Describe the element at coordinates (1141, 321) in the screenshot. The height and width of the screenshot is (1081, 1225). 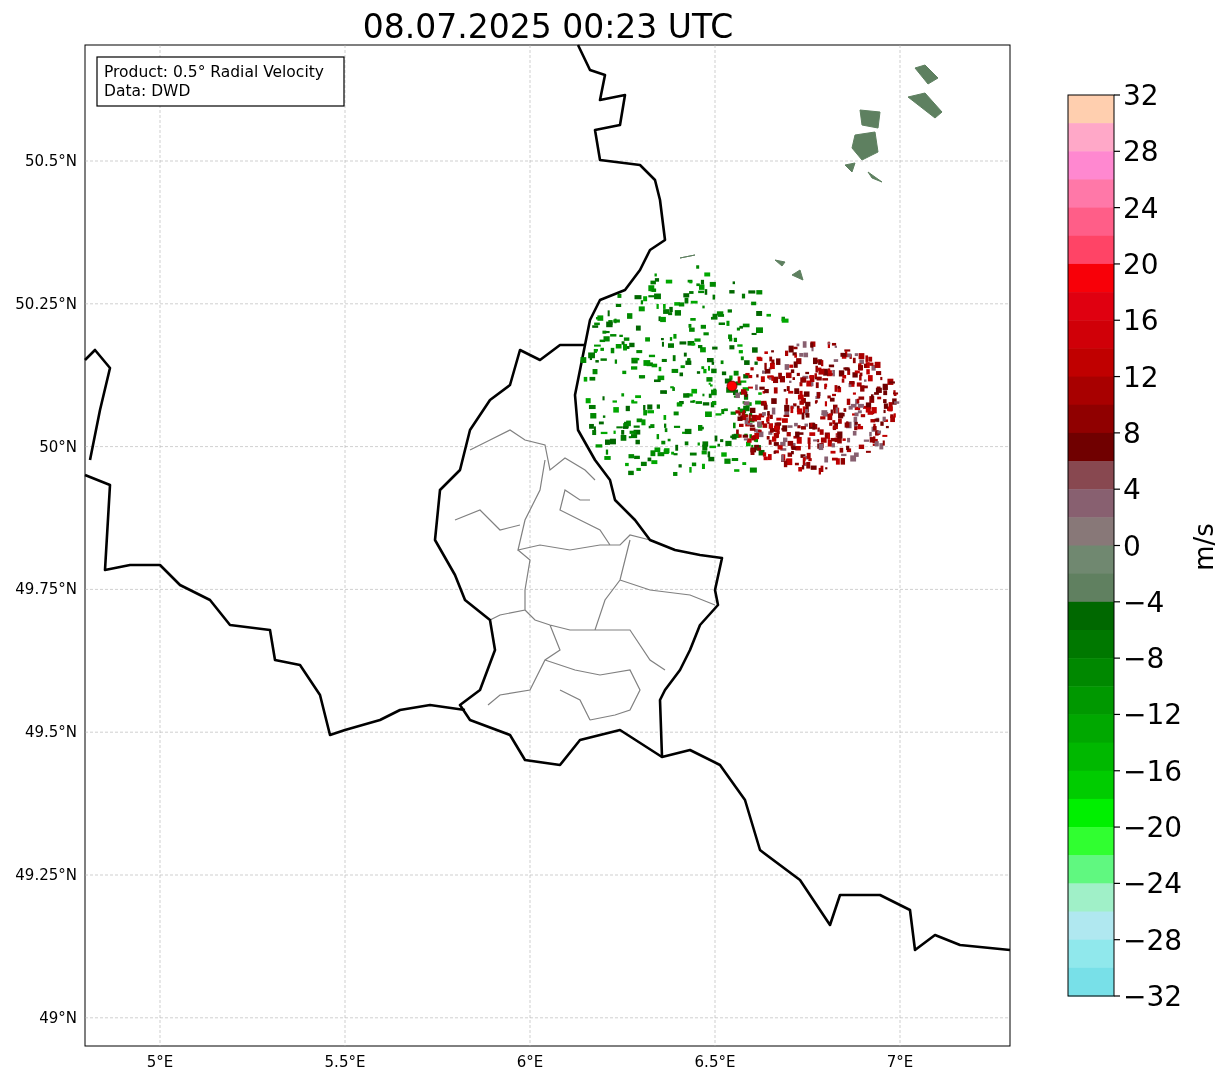
I see `colorbar-tick-label: 16` at that location.